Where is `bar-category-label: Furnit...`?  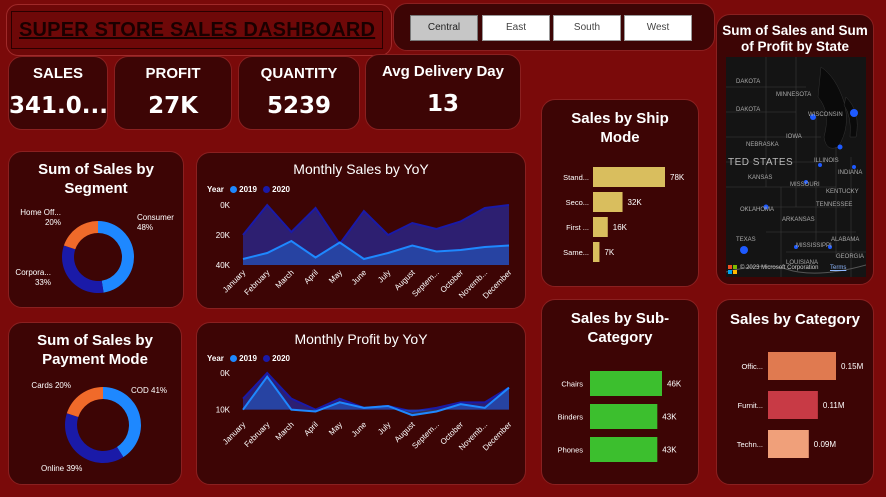
bar-category-label: Furnit... is located at coordinates (750, 405).